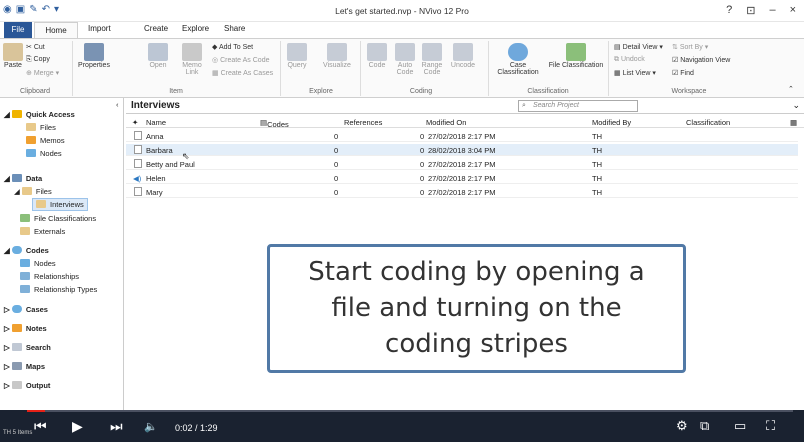 The height and width of the screenshot is (442, 804). What do you see at coordinates (635, 73) in the screenshot?
I see `list-view-button: ▦ List View ▾` at bounding box center [635, 73].